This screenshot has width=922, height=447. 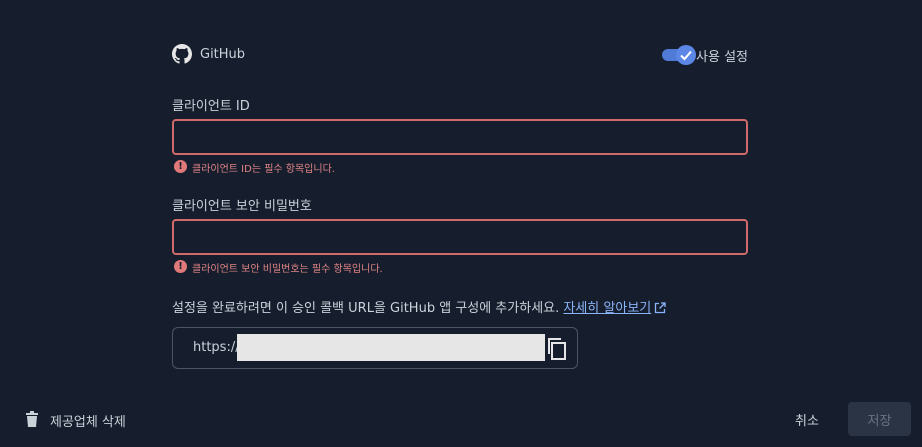 I want to click on external-link-icon, so click(x=660, y=310).